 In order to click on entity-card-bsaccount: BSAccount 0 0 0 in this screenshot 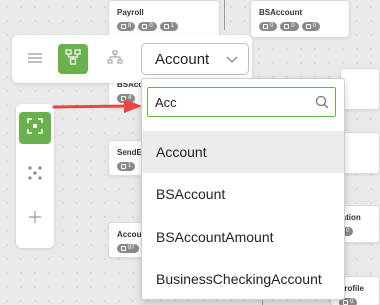, I will do `click(300, 19)`.